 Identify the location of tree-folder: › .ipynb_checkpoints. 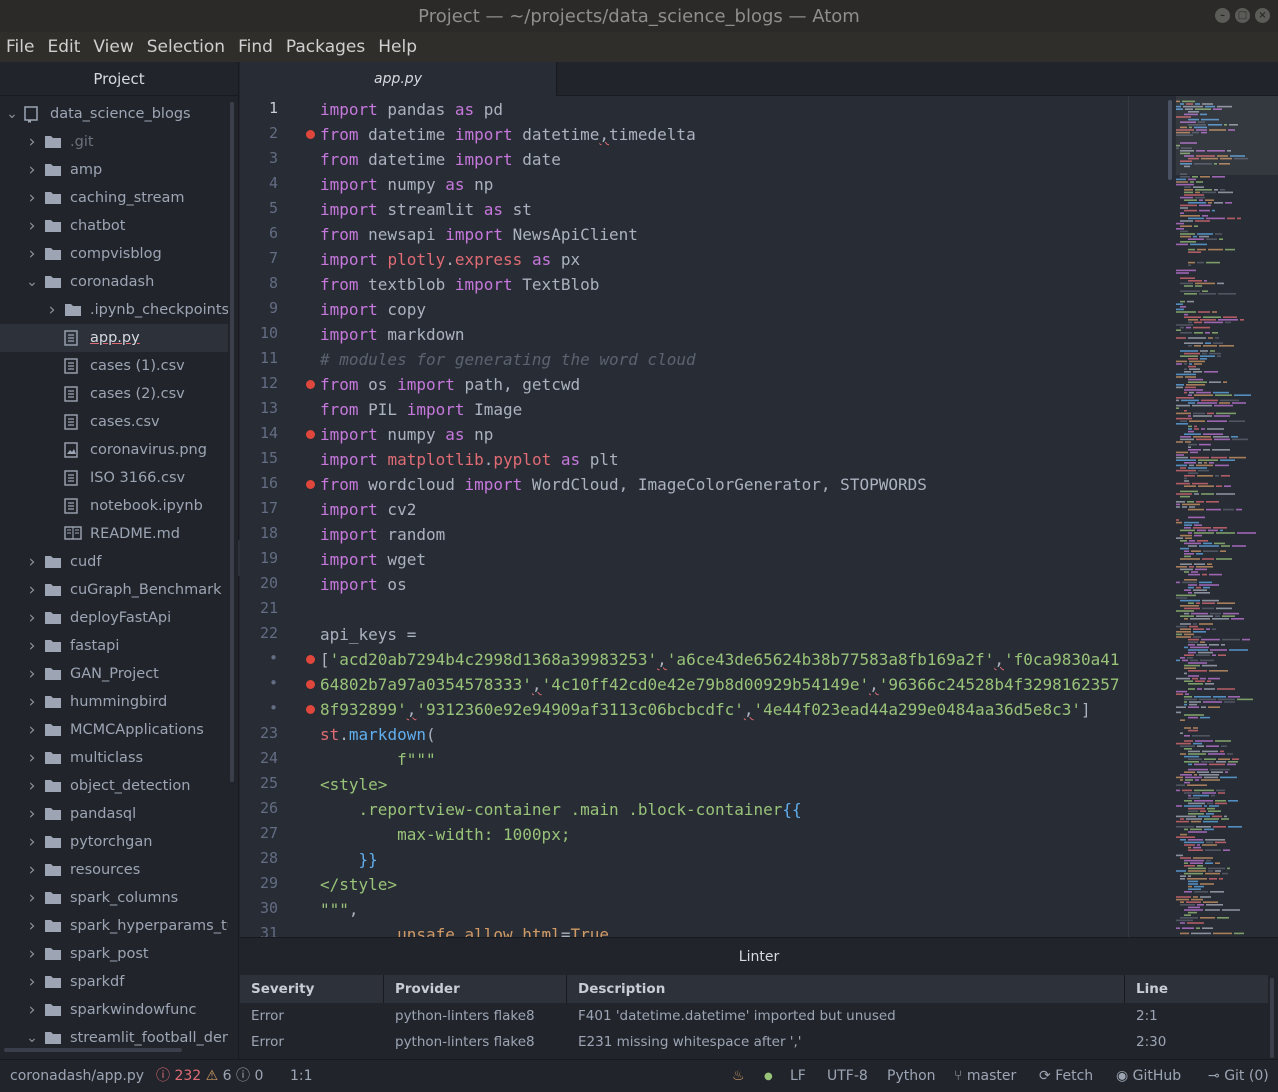
(114, 310).